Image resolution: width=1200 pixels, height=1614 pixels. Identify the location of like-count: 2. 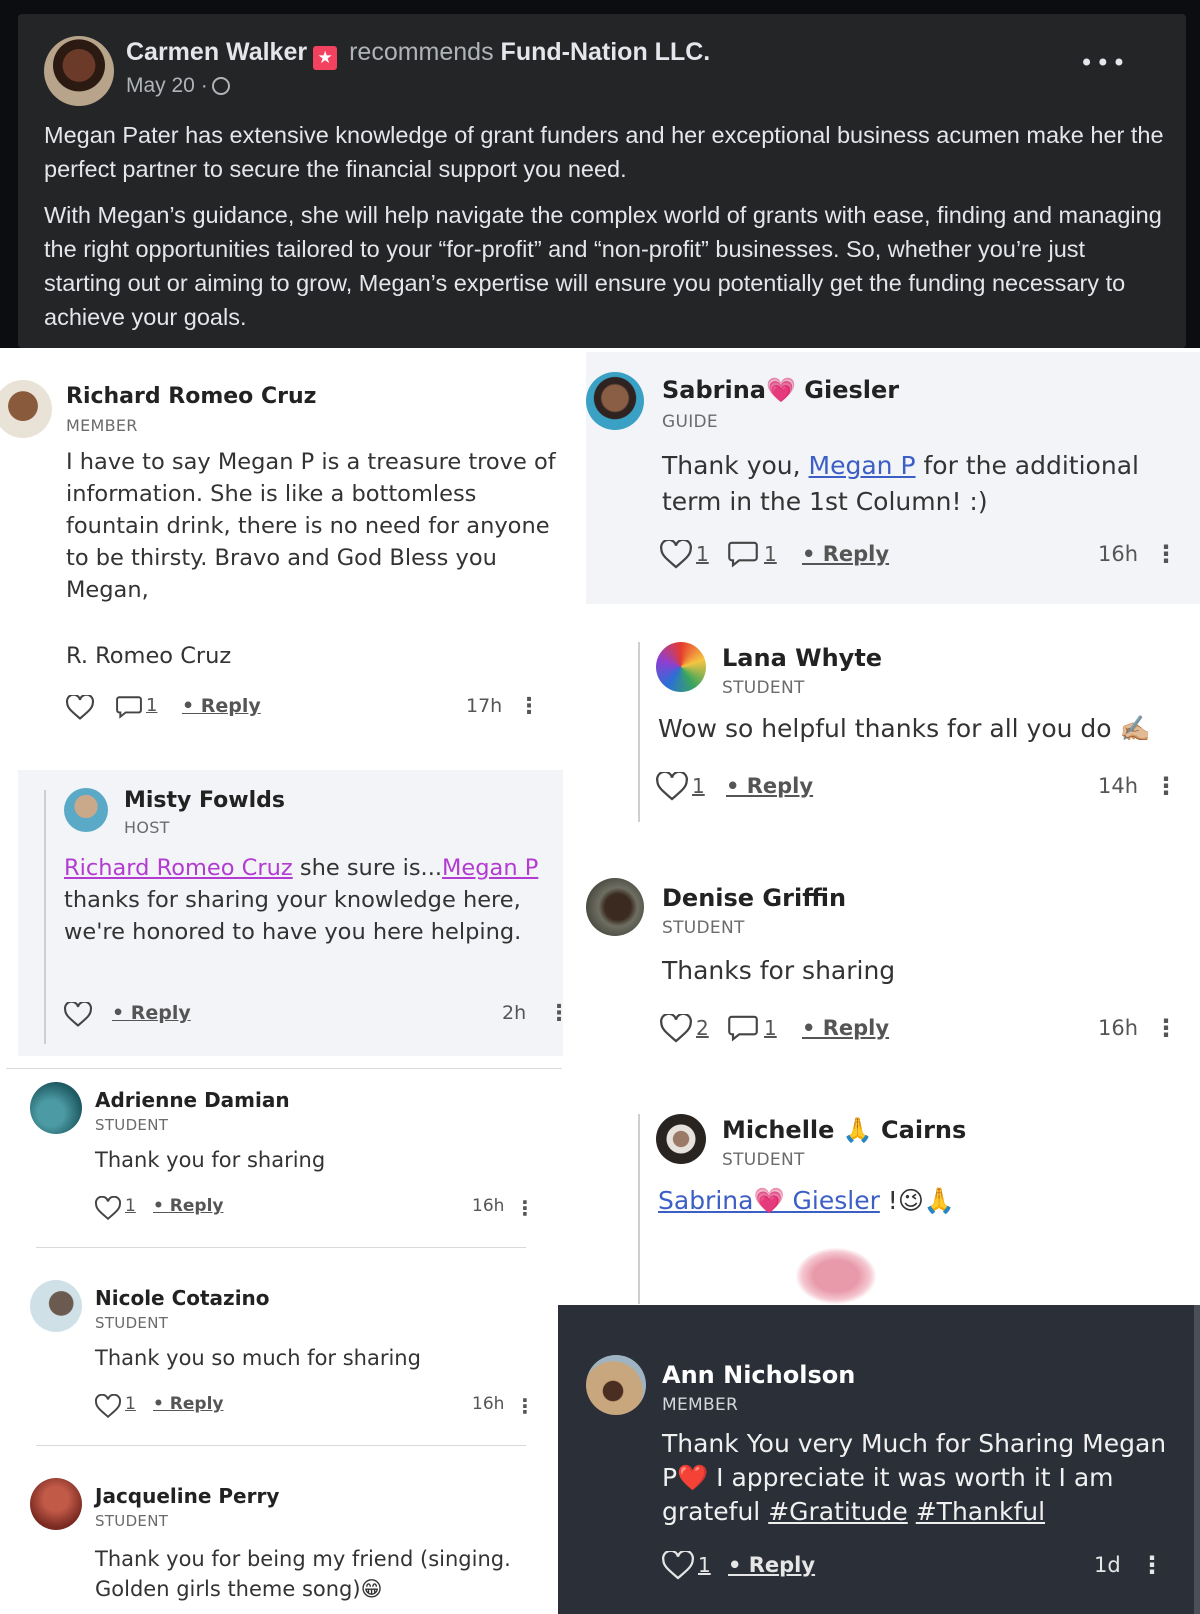
(702, 1028).